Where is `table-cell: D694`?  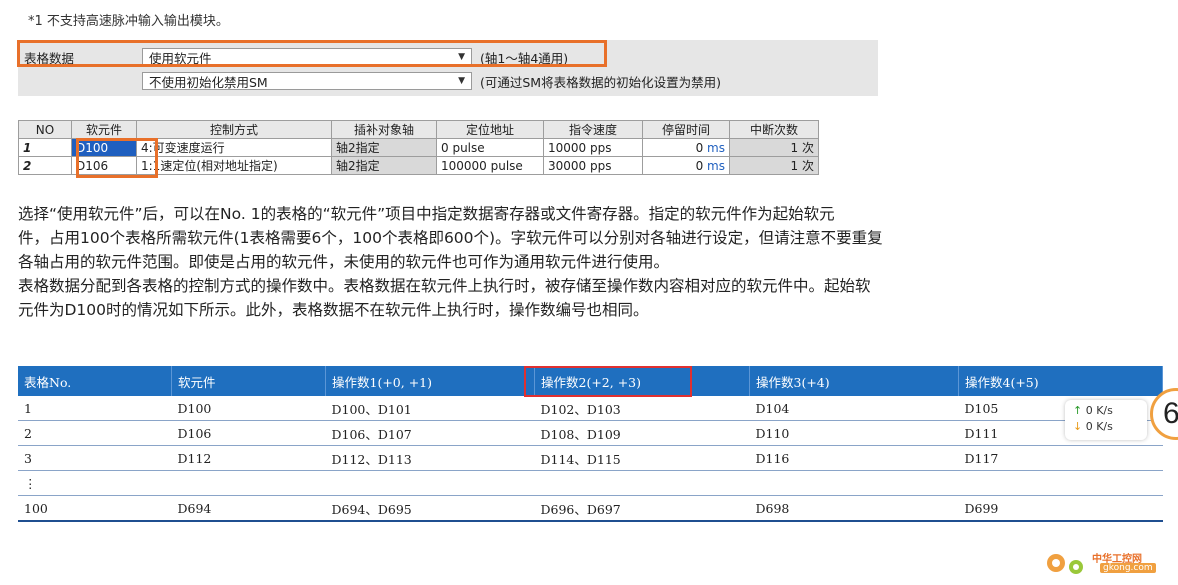 table-cell: D694 is located at coordinates (248, 508).